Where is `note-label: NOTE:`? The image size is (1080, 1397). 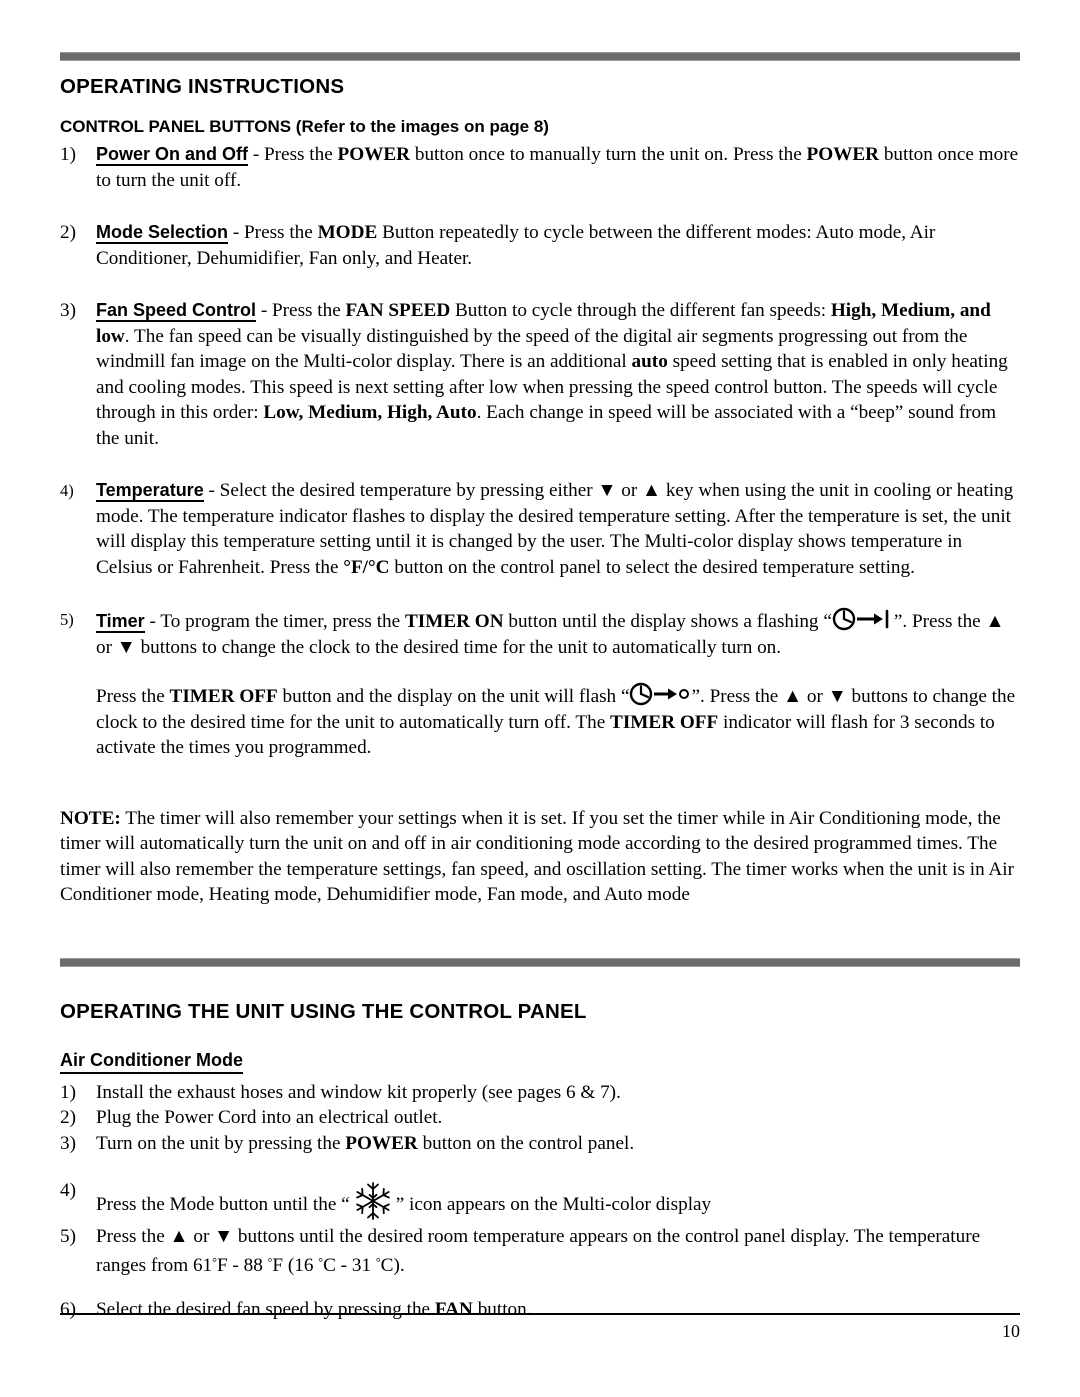
note-label: NOTE: is located at coordinates (90, 818).